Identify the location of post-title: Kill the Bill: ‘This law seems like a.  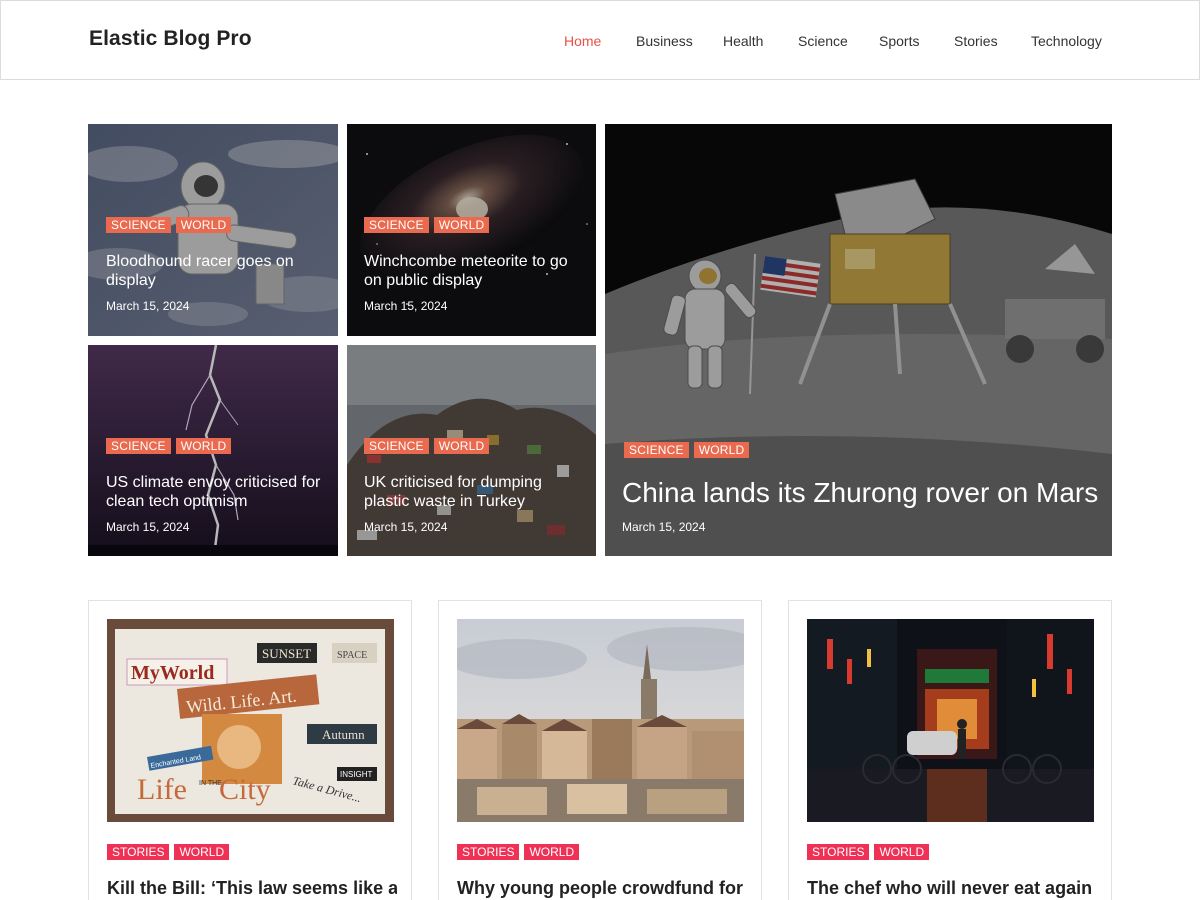
(252, 888).